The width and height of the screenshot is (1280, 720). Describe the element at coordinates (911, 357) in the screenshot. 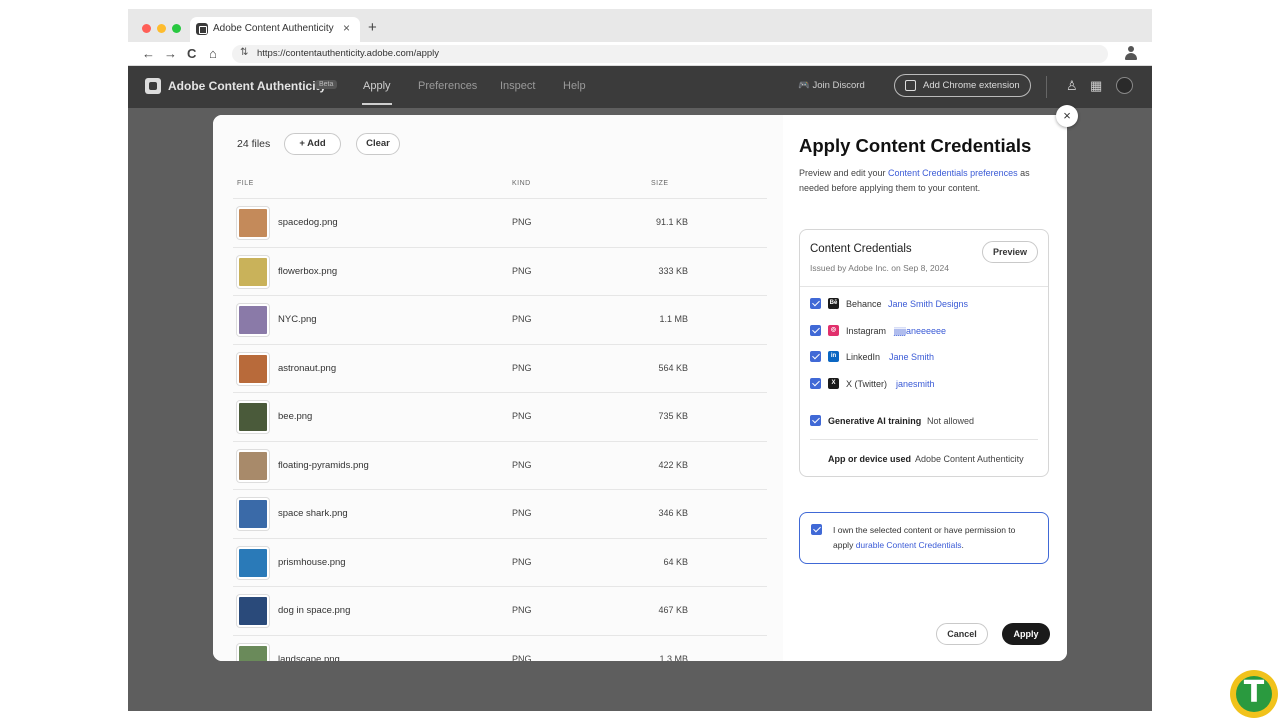

I see `social-handle-link: Jane Smith` at that location.